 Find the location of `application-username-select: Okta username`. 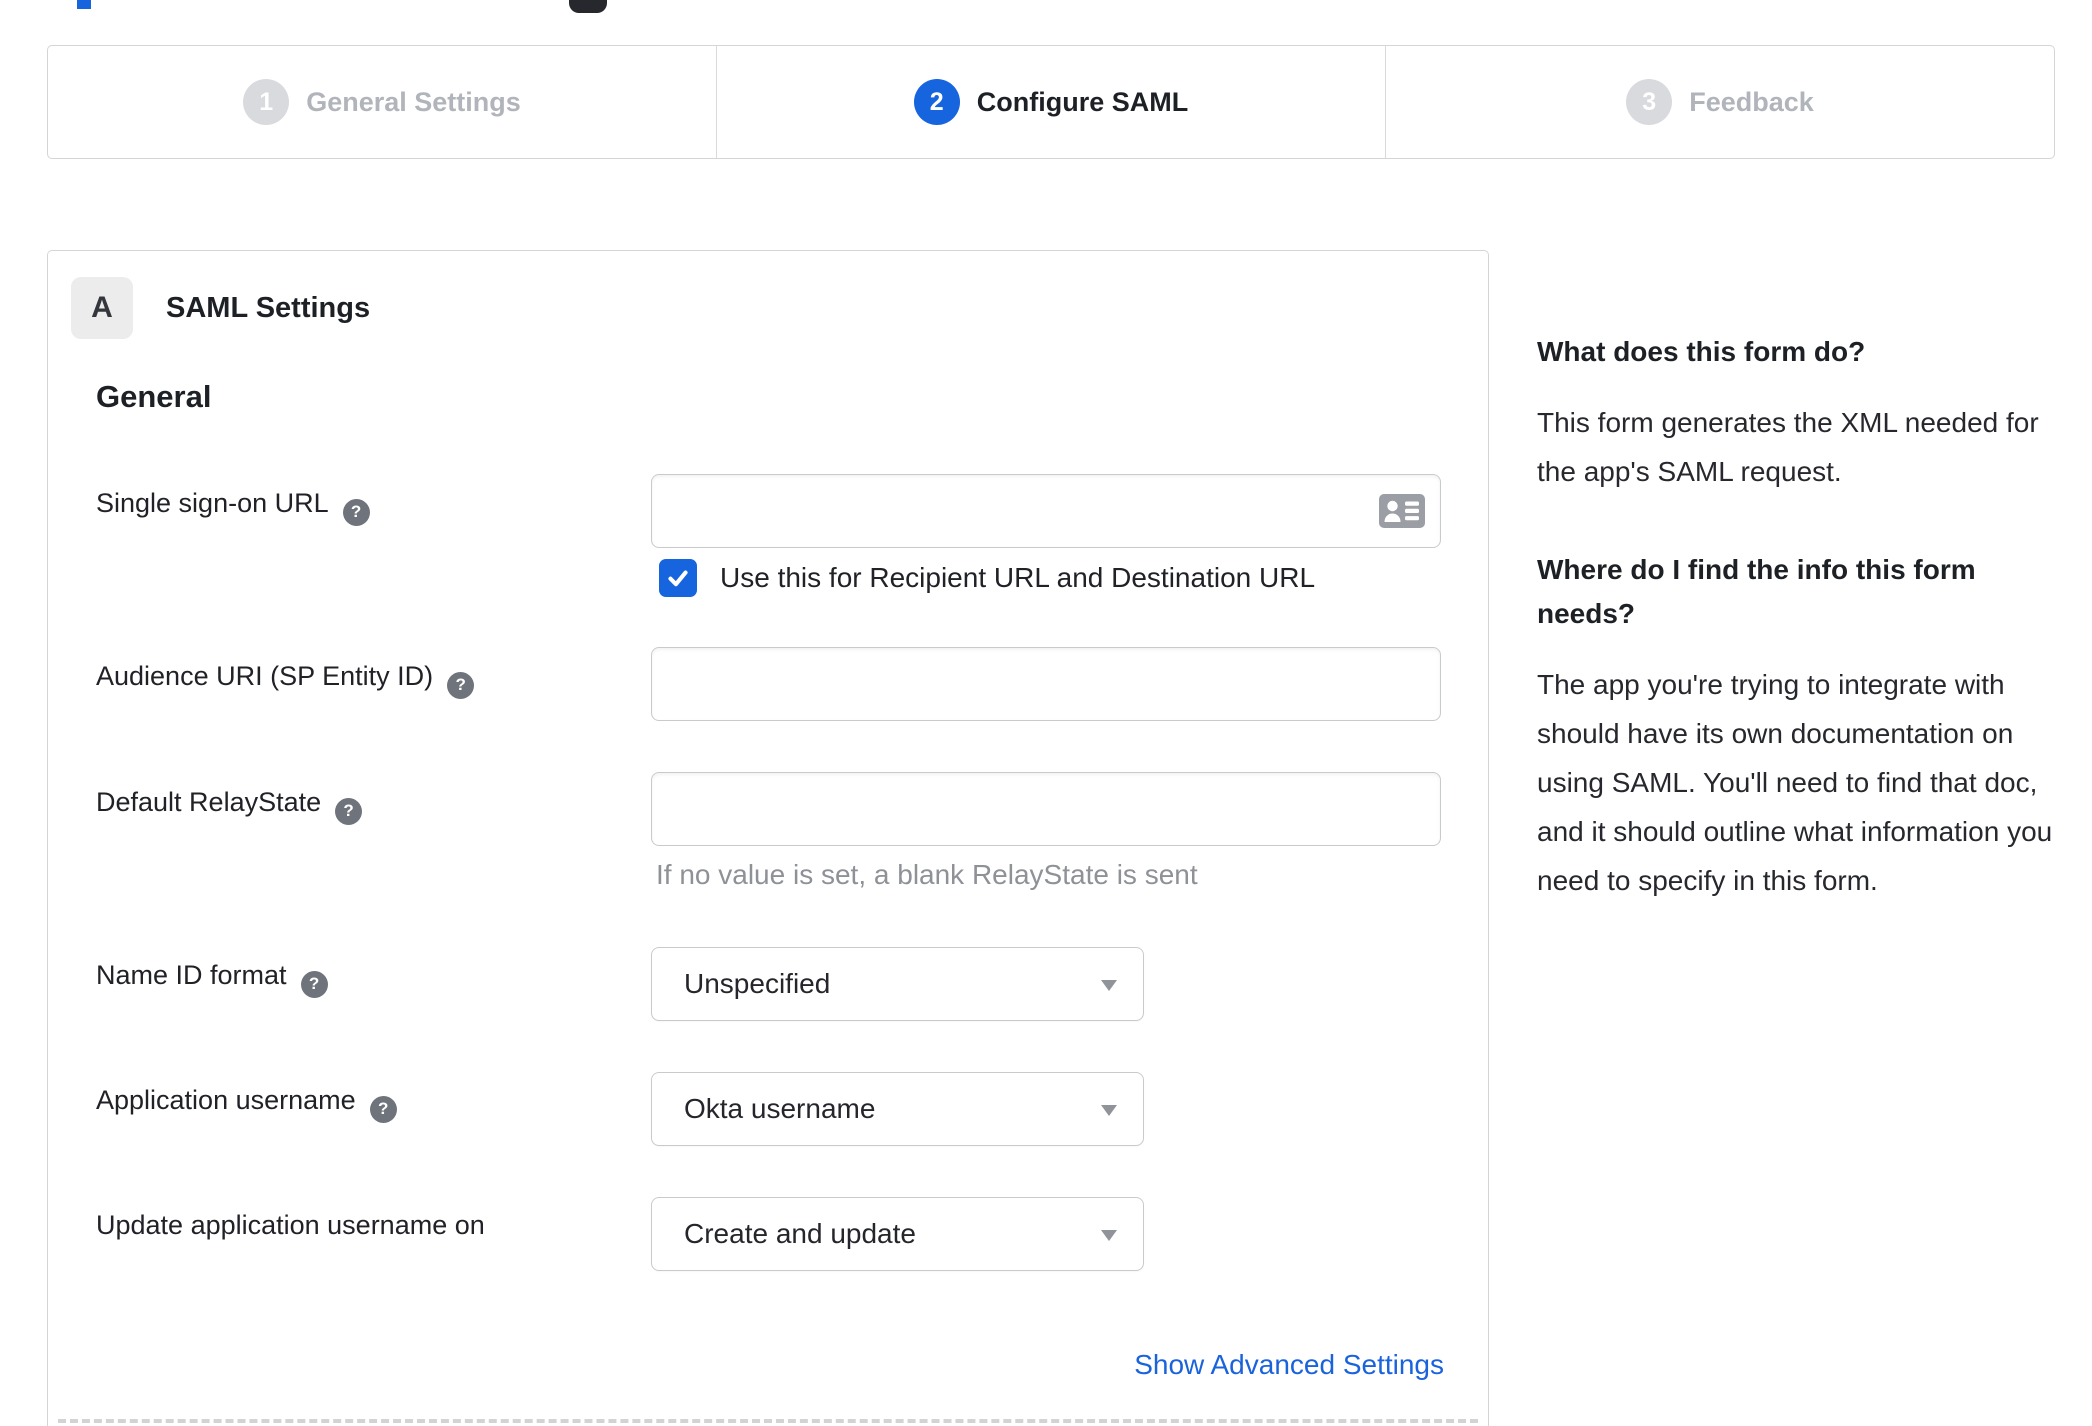

application-username-select: Okta username is located at coordinates (897, 1109).